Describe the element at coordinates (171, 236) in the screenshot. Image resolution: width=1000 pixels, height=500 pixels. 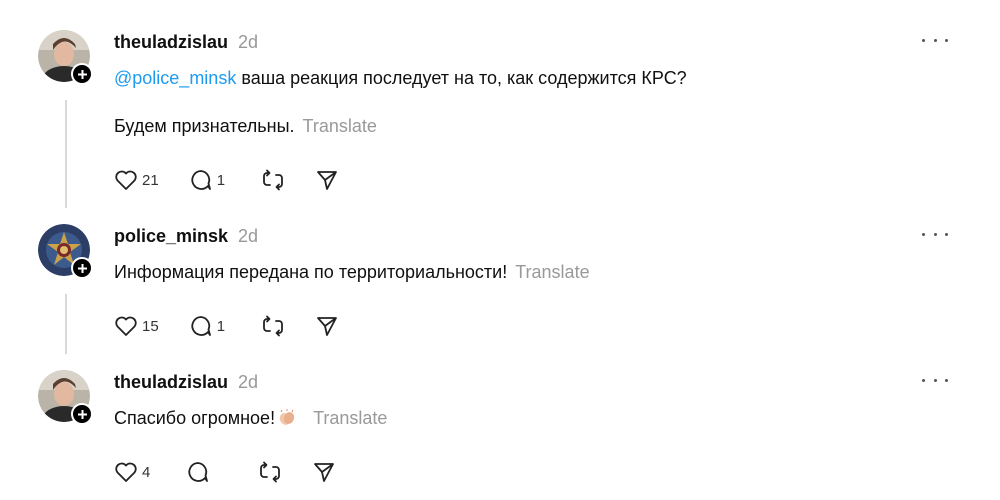
I see `username: police_minsk` at that location.